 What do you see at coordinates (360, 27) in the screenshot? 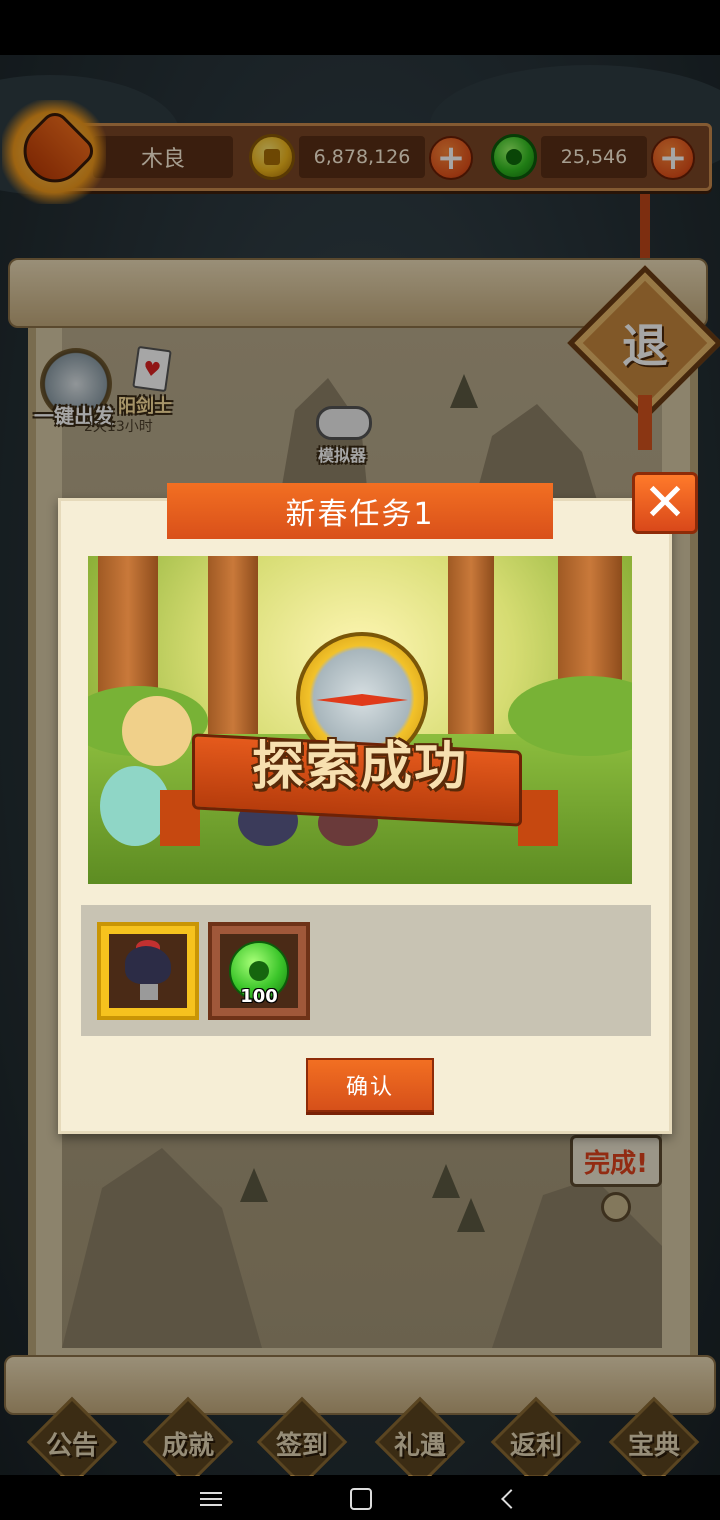
I see `status-bar` at bounding box center [360, 27].